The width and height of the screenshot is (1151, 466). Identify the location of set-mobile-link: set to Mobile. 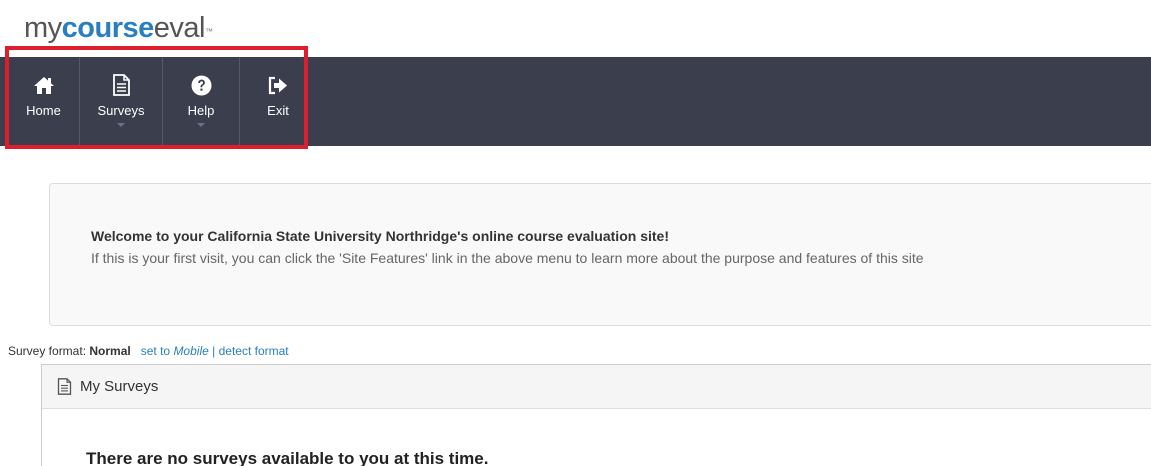
(175, 351).